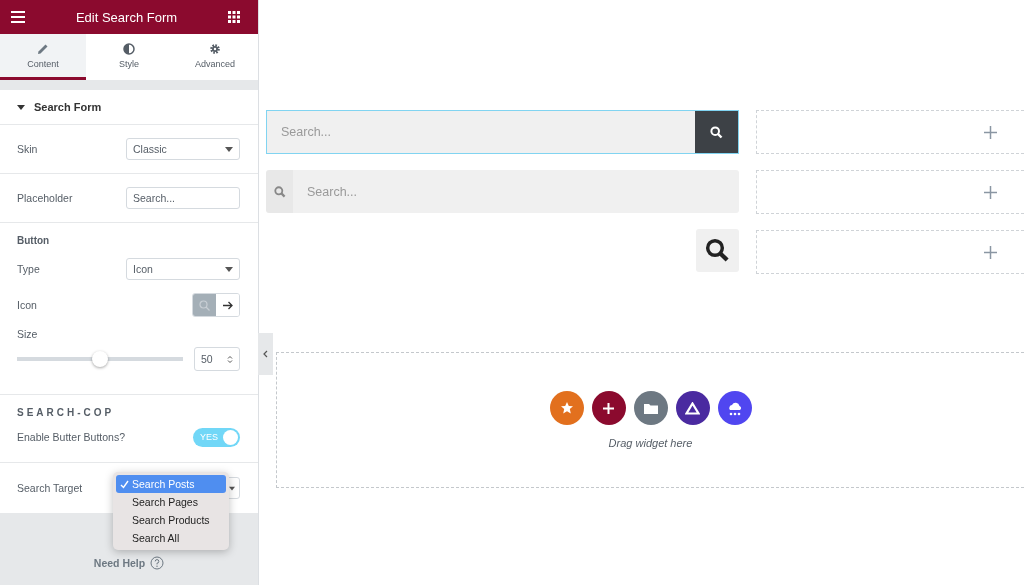 This screenshot has width=1024, height=585. I want to click on help-link: Need Help, so click(129, 563).